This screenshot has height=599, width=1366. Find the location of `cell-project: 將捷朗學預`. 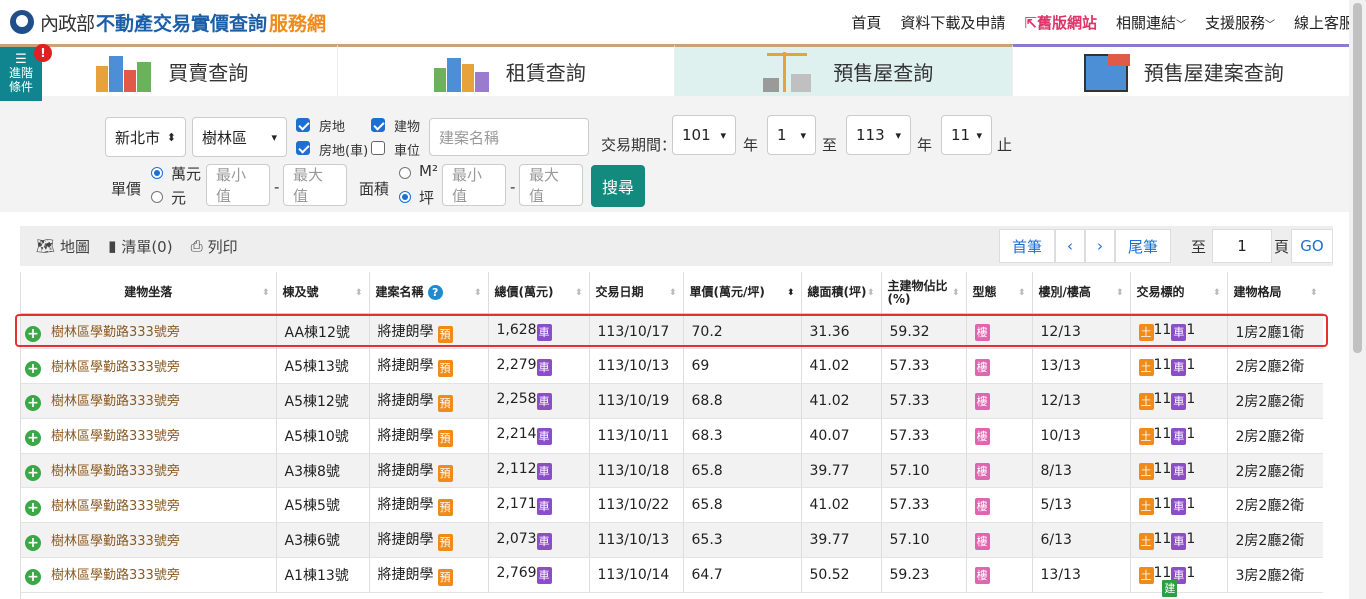

cell-project: 將捷朗學預 is located at coordinates (429, 332).